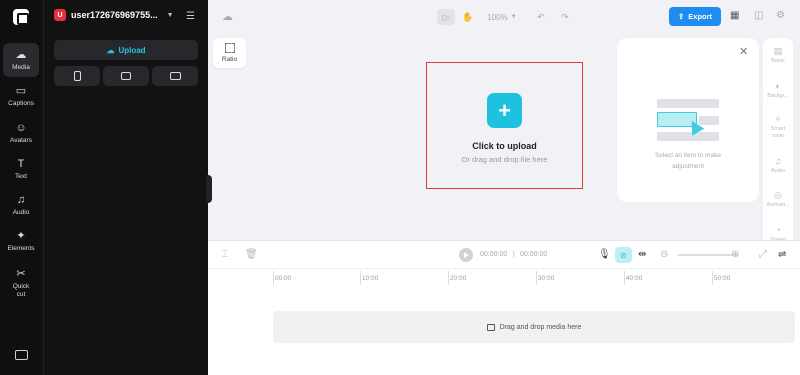  Describe the element at coordinates (21, 103) in the screenshot. I see `sidebar-item-label: Captions` at that location.